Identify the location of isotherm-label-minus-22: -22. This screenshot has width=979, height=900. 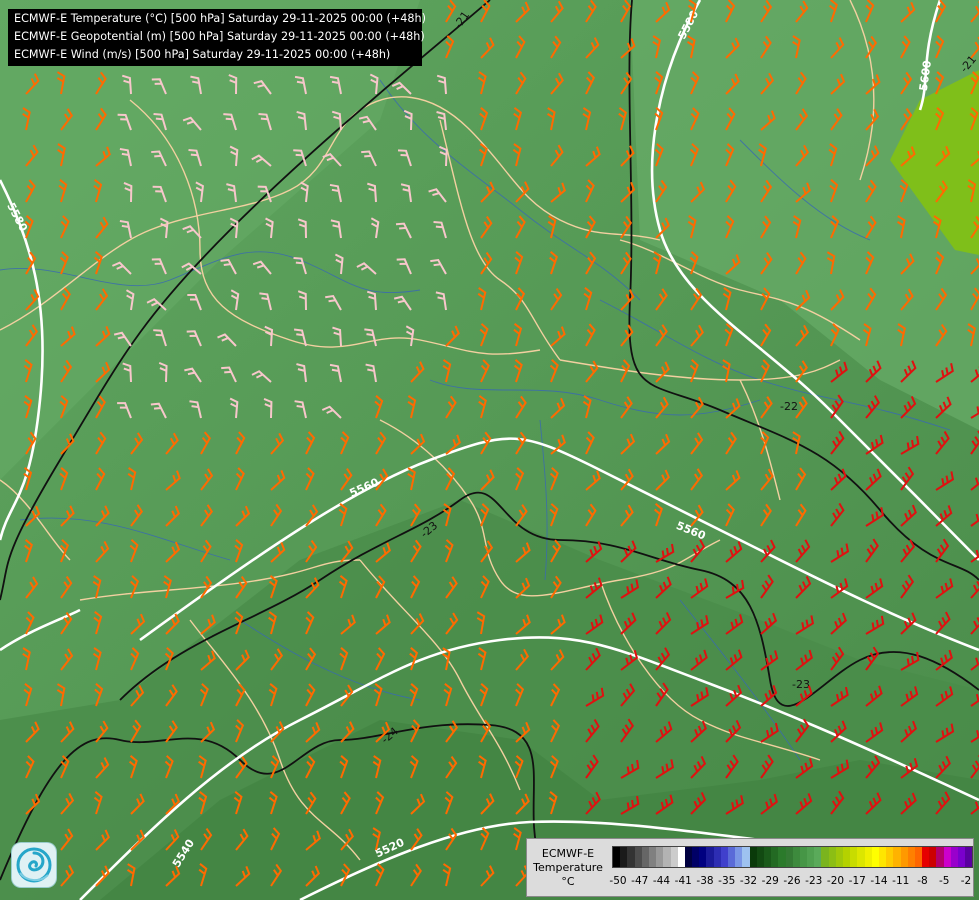
(789, 406).